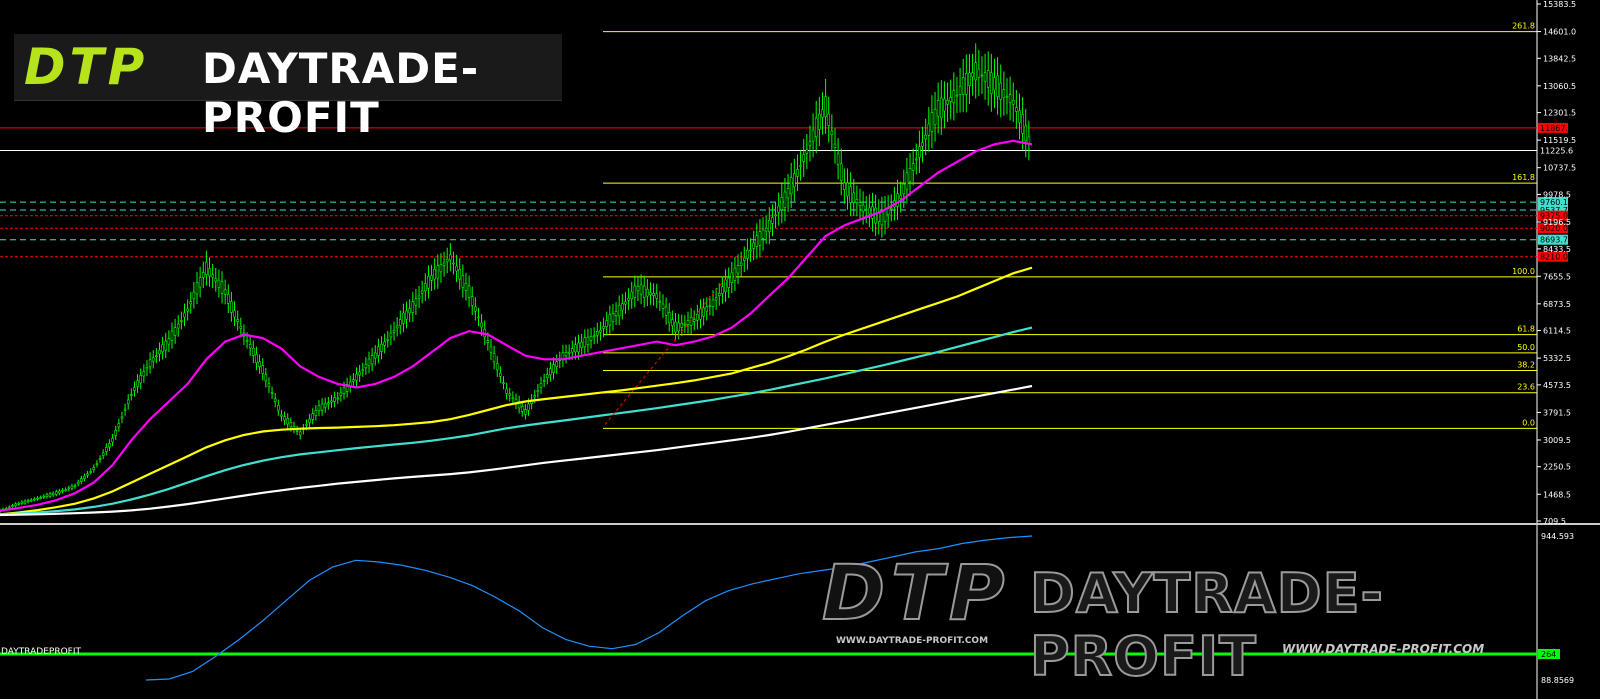 The width and height of the screenshot is (1600, 699). I want to click on y-tick-label: 3791.5, so click(1557, 412).